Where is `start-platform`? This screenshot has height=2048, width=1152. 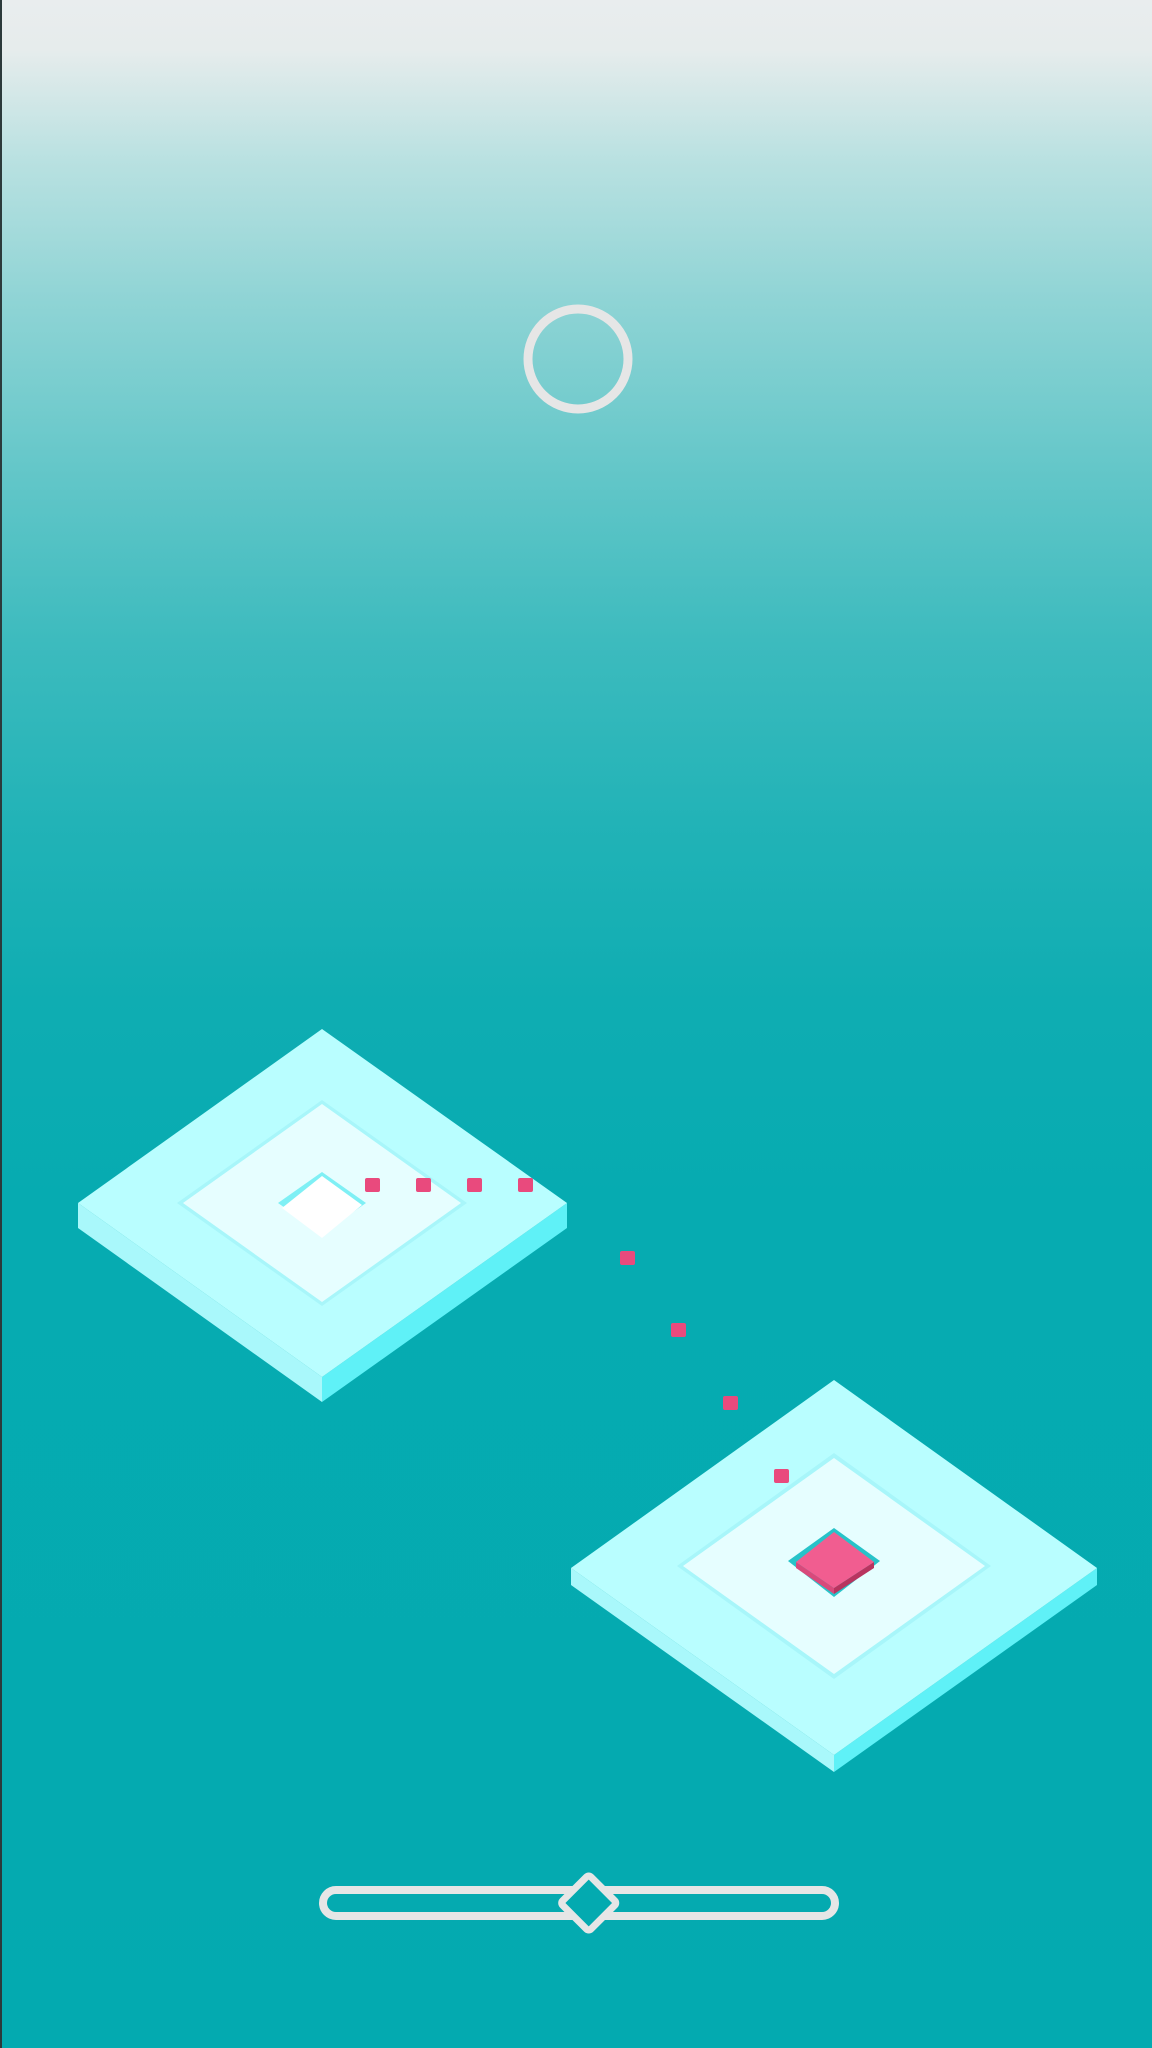 start-platform is located at coordinates (322, 1215).